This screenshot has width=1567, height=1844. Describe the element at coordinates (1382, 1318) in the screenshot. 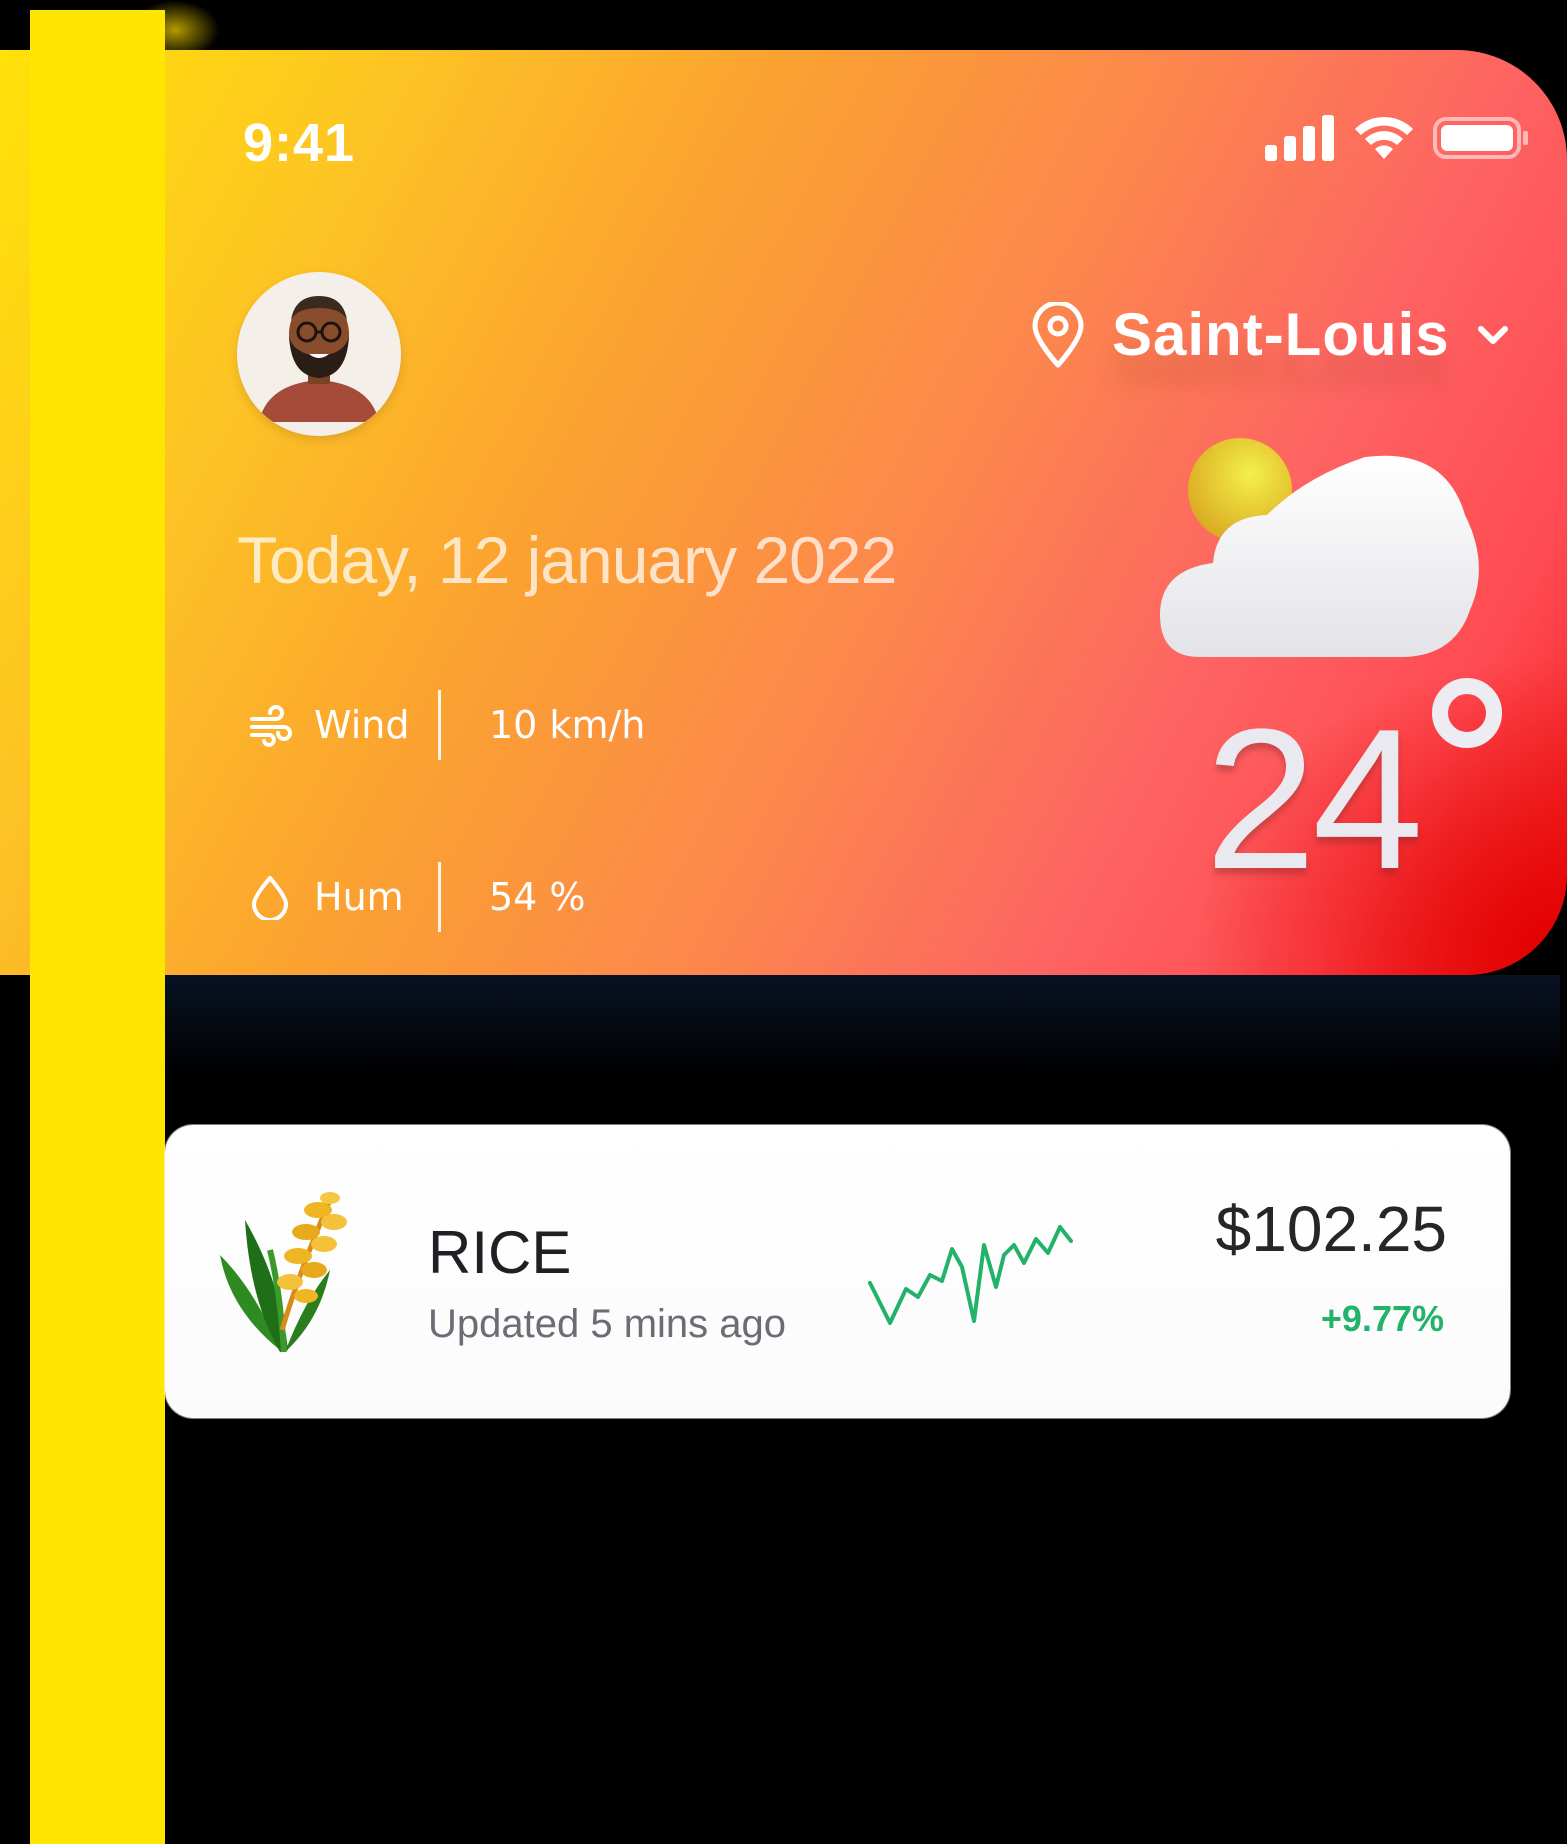

I see `commodity-change: +9.77%` at that location.